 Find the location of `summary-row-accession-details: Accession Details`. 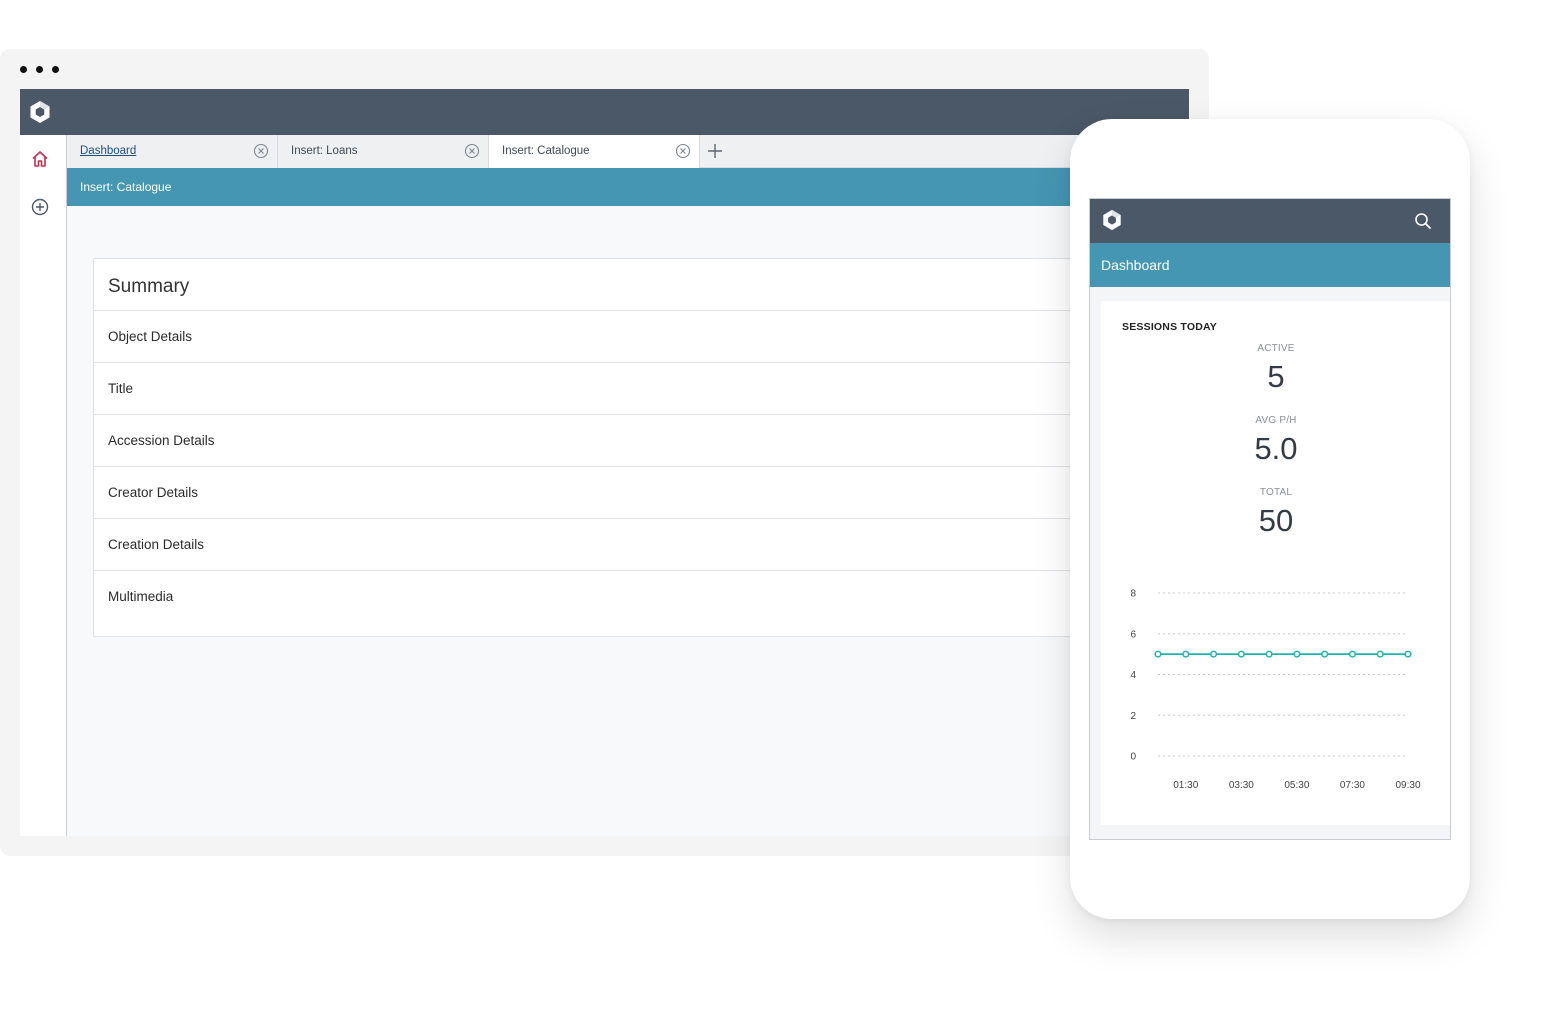

summary-row-accession-details: Accession Details is located at coordinates (641, 441).